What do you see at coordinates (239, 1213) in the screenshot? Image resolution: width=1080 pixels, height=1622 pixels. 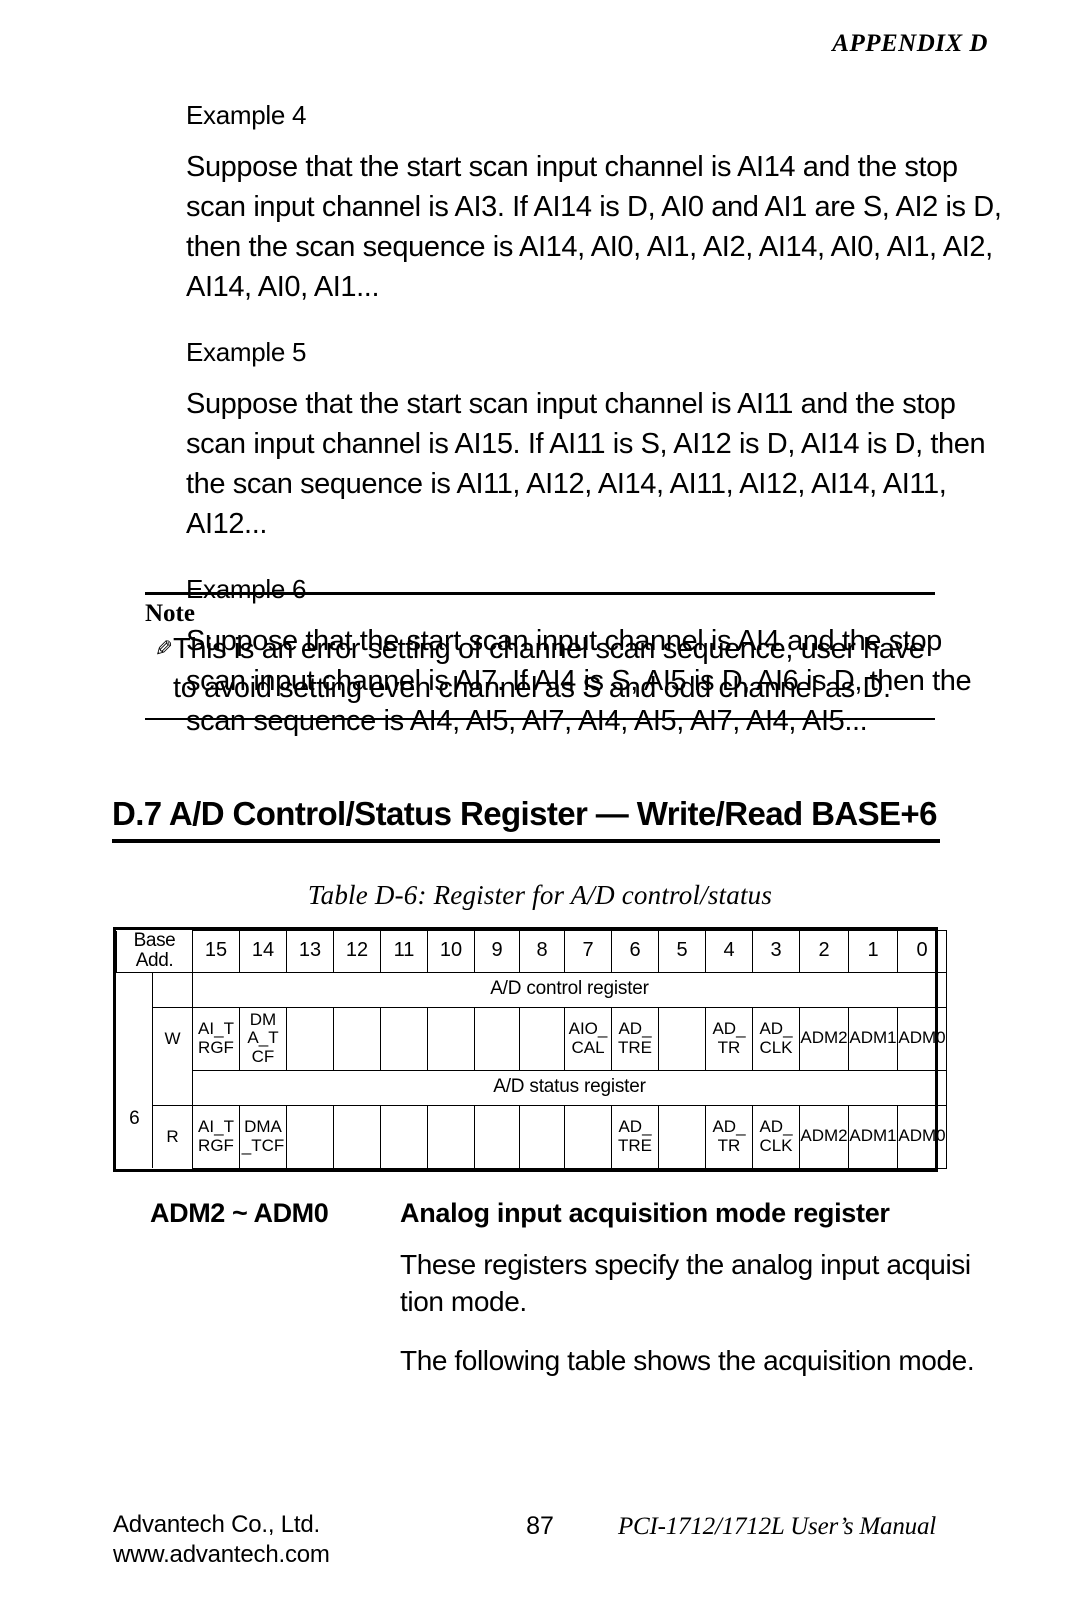 I see `adm-label: ADM2 ~ ADM0` at bounding box center [239, 1213].